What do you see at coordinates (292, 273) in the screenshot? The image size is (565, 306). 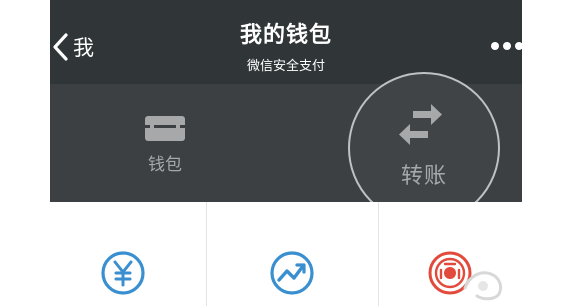 I see `trend-chart-icon` at bounding box center [292, 273].